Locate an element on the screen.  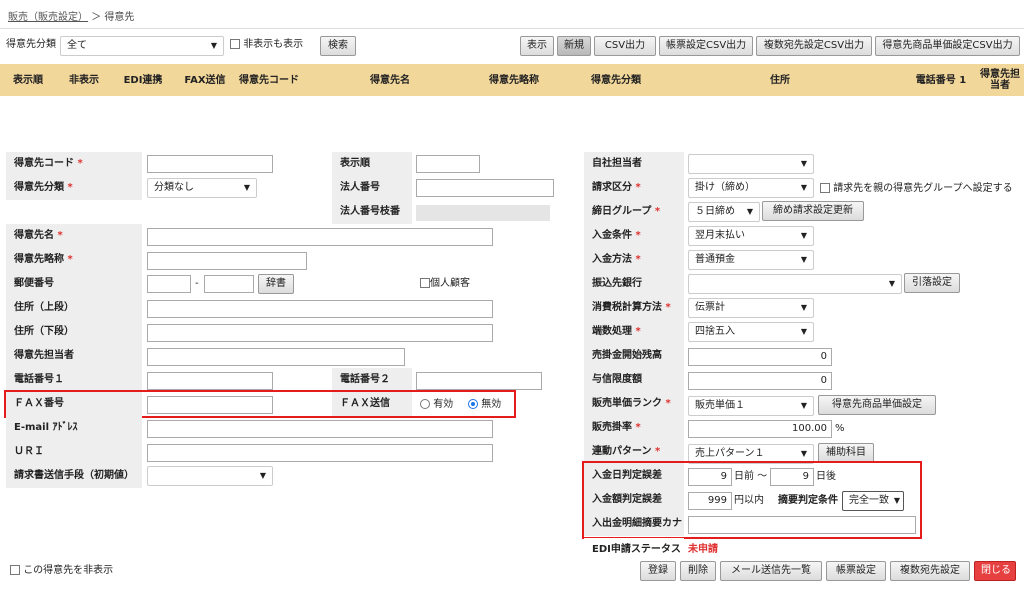
breadcrumb-sep: ＞ is located at coordinates (96, 17).